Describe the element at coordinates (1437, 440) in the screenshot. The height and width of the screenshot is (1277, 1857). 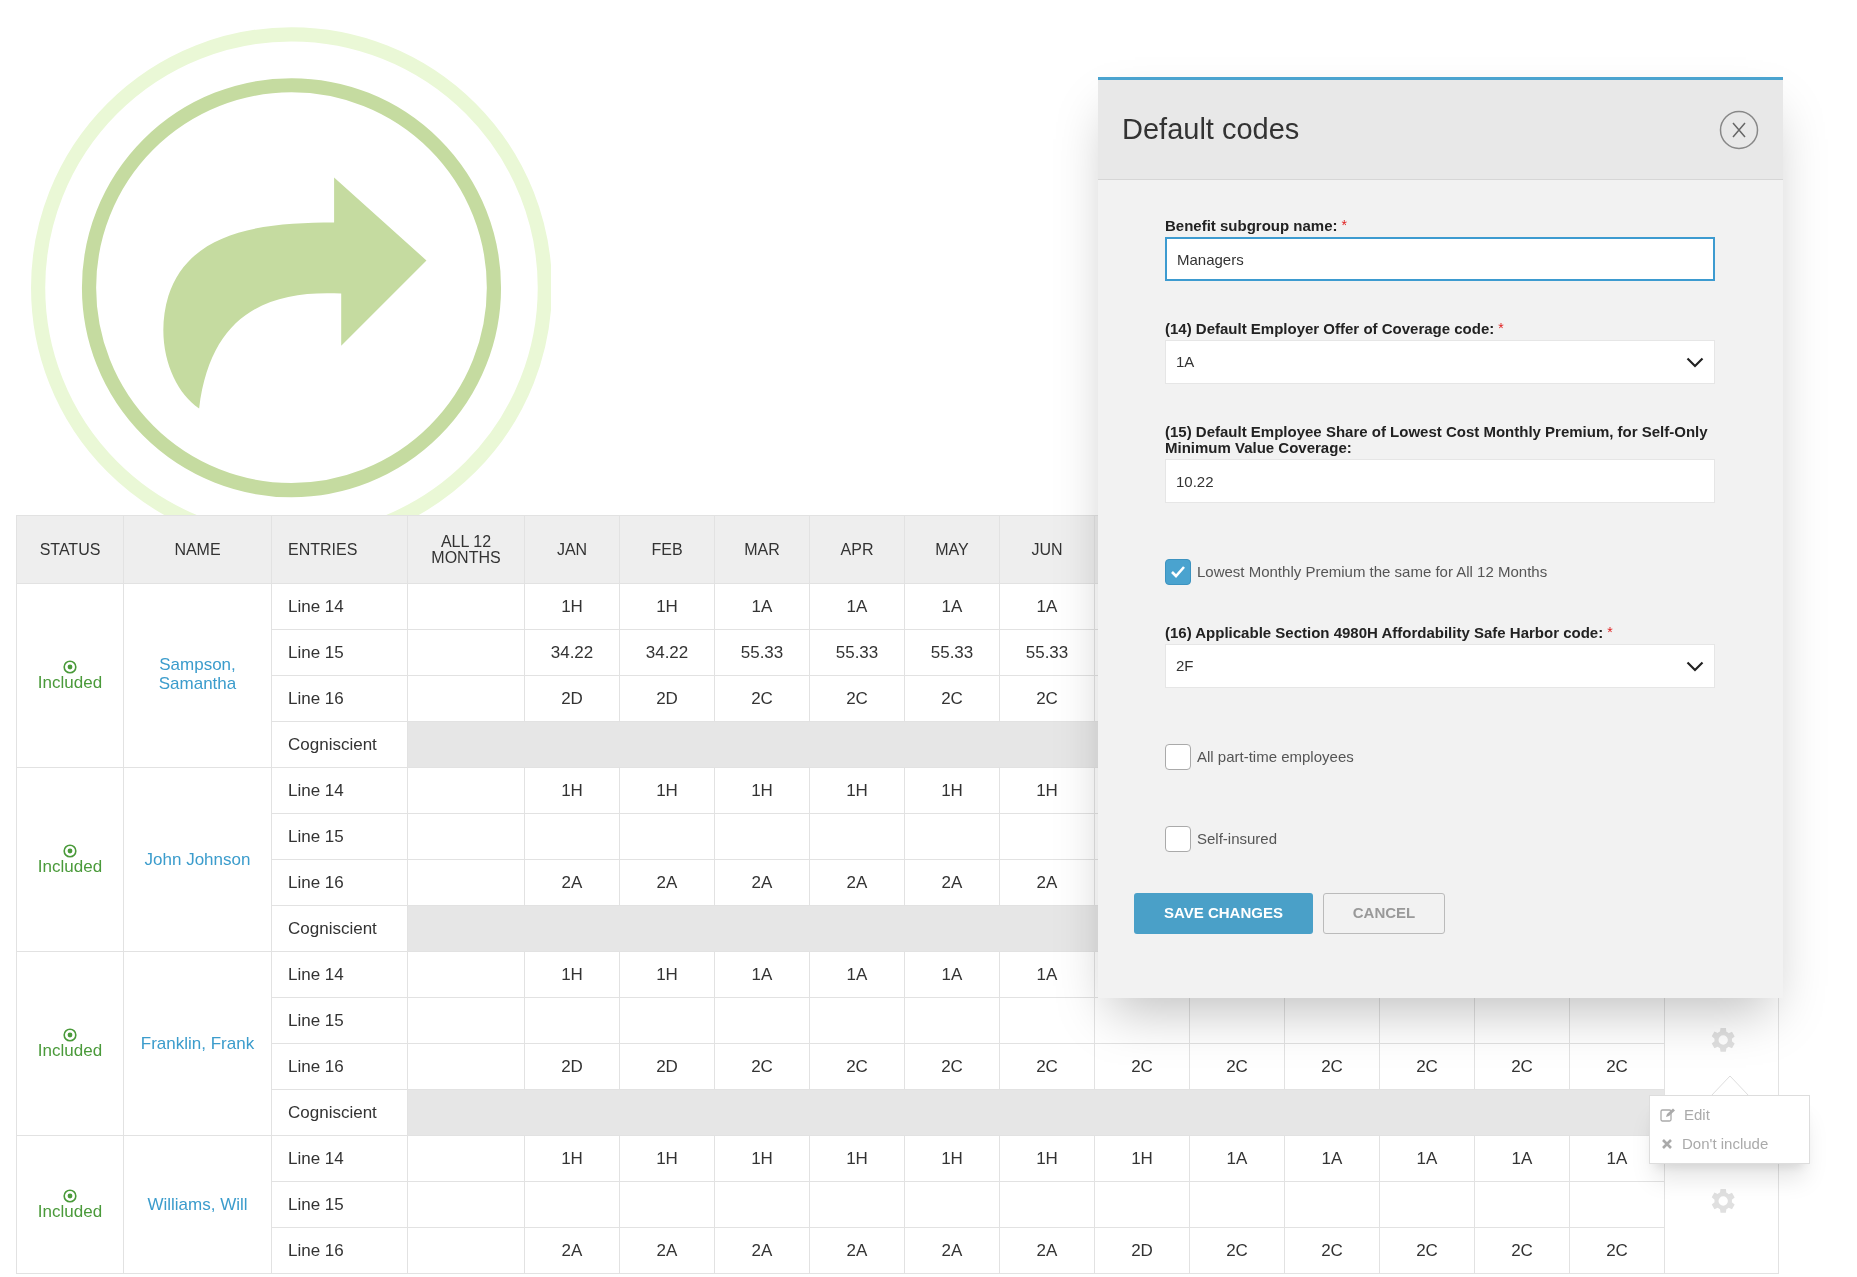
I see `field-label: (15) Default Employee Share of Lowest Cost Monthly Premium, for Self-Only Minimum Value Coverage:` at that location.